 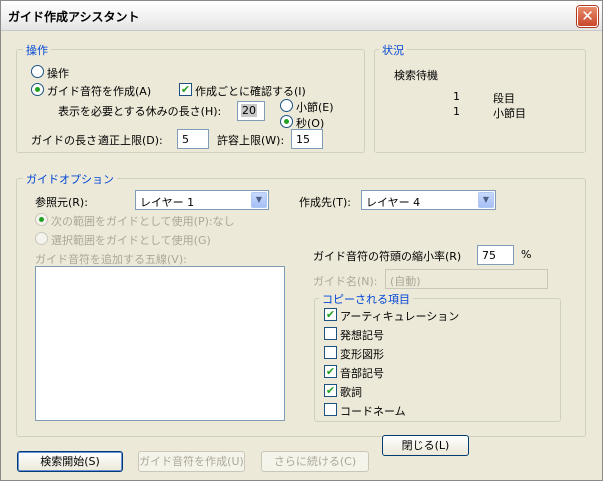 I want to click on radio-selected-range, so click(x=41, y=238).